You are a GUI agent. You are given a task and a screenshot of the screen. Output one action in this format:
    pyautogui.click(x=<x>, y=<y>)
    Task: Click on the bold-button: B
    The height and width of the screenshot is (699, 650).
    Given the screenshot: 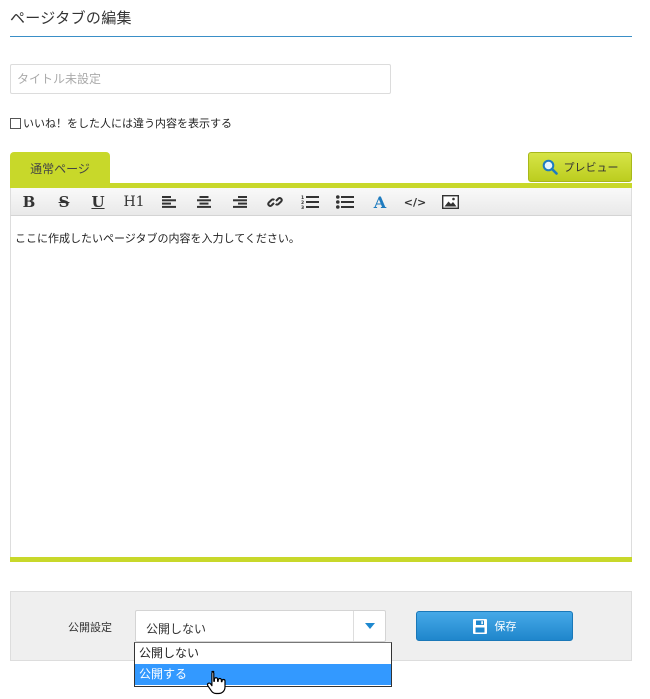 What is the action you would take?
    pyautogui.click(x=29, y=202)
    